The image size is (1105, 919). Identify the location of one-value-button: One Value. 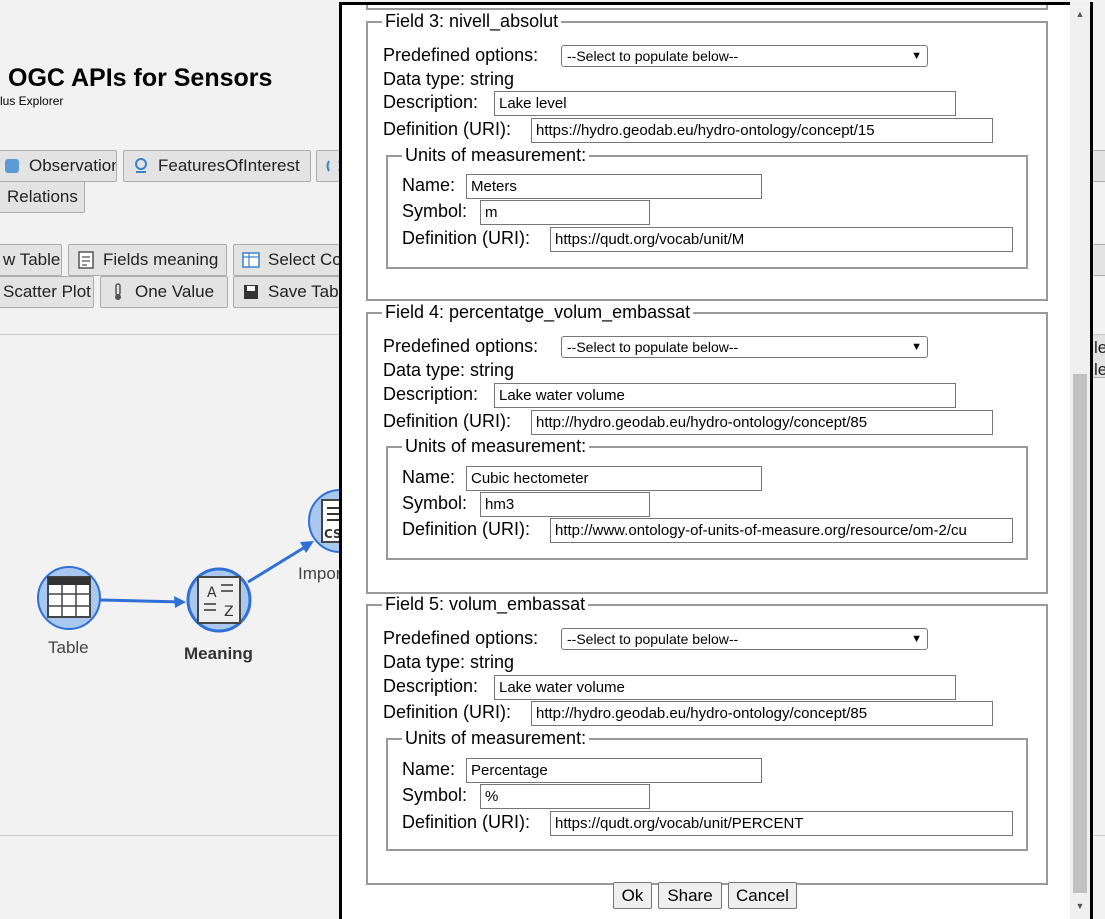
(164, 292).